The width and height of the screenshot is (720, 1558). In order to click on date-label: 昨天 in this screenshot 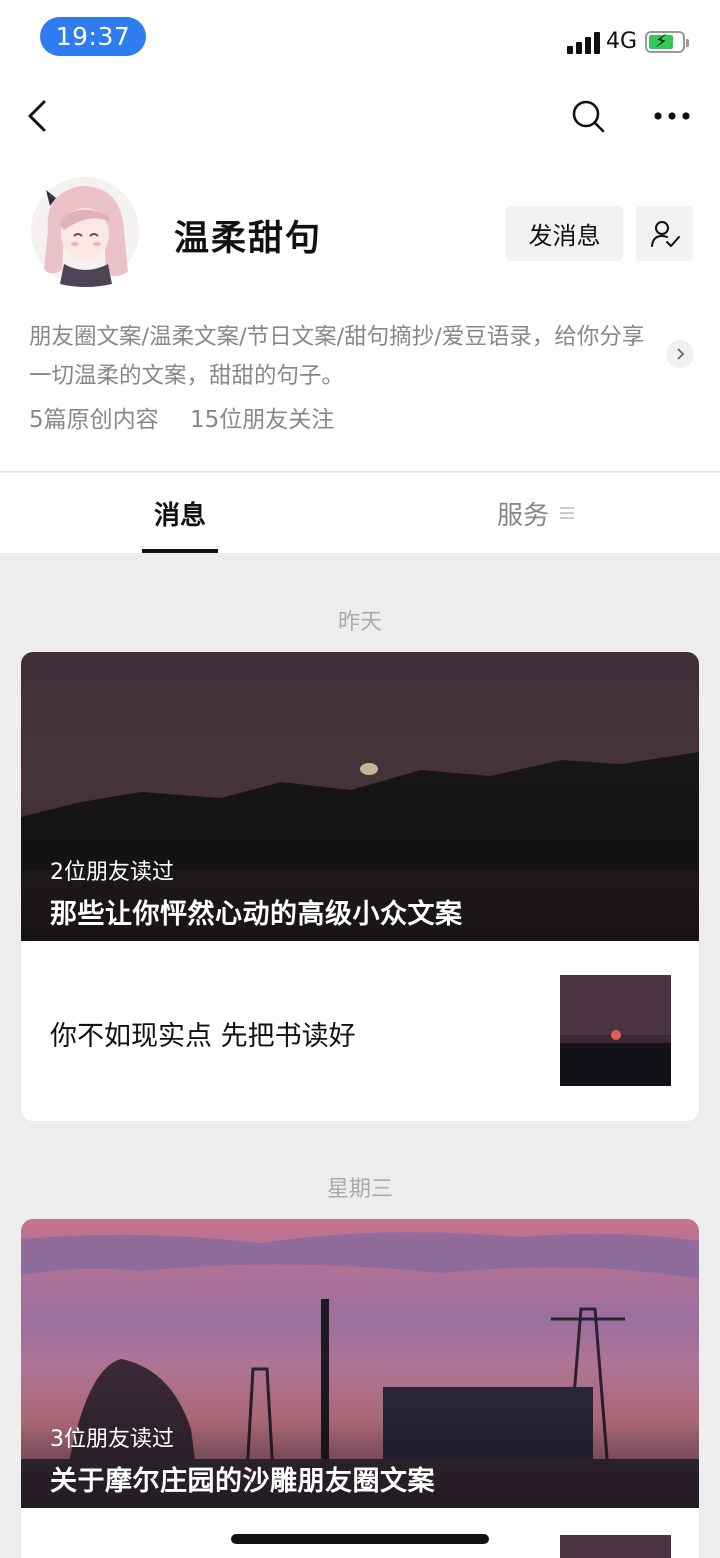, I will do `click(359, 622)`.